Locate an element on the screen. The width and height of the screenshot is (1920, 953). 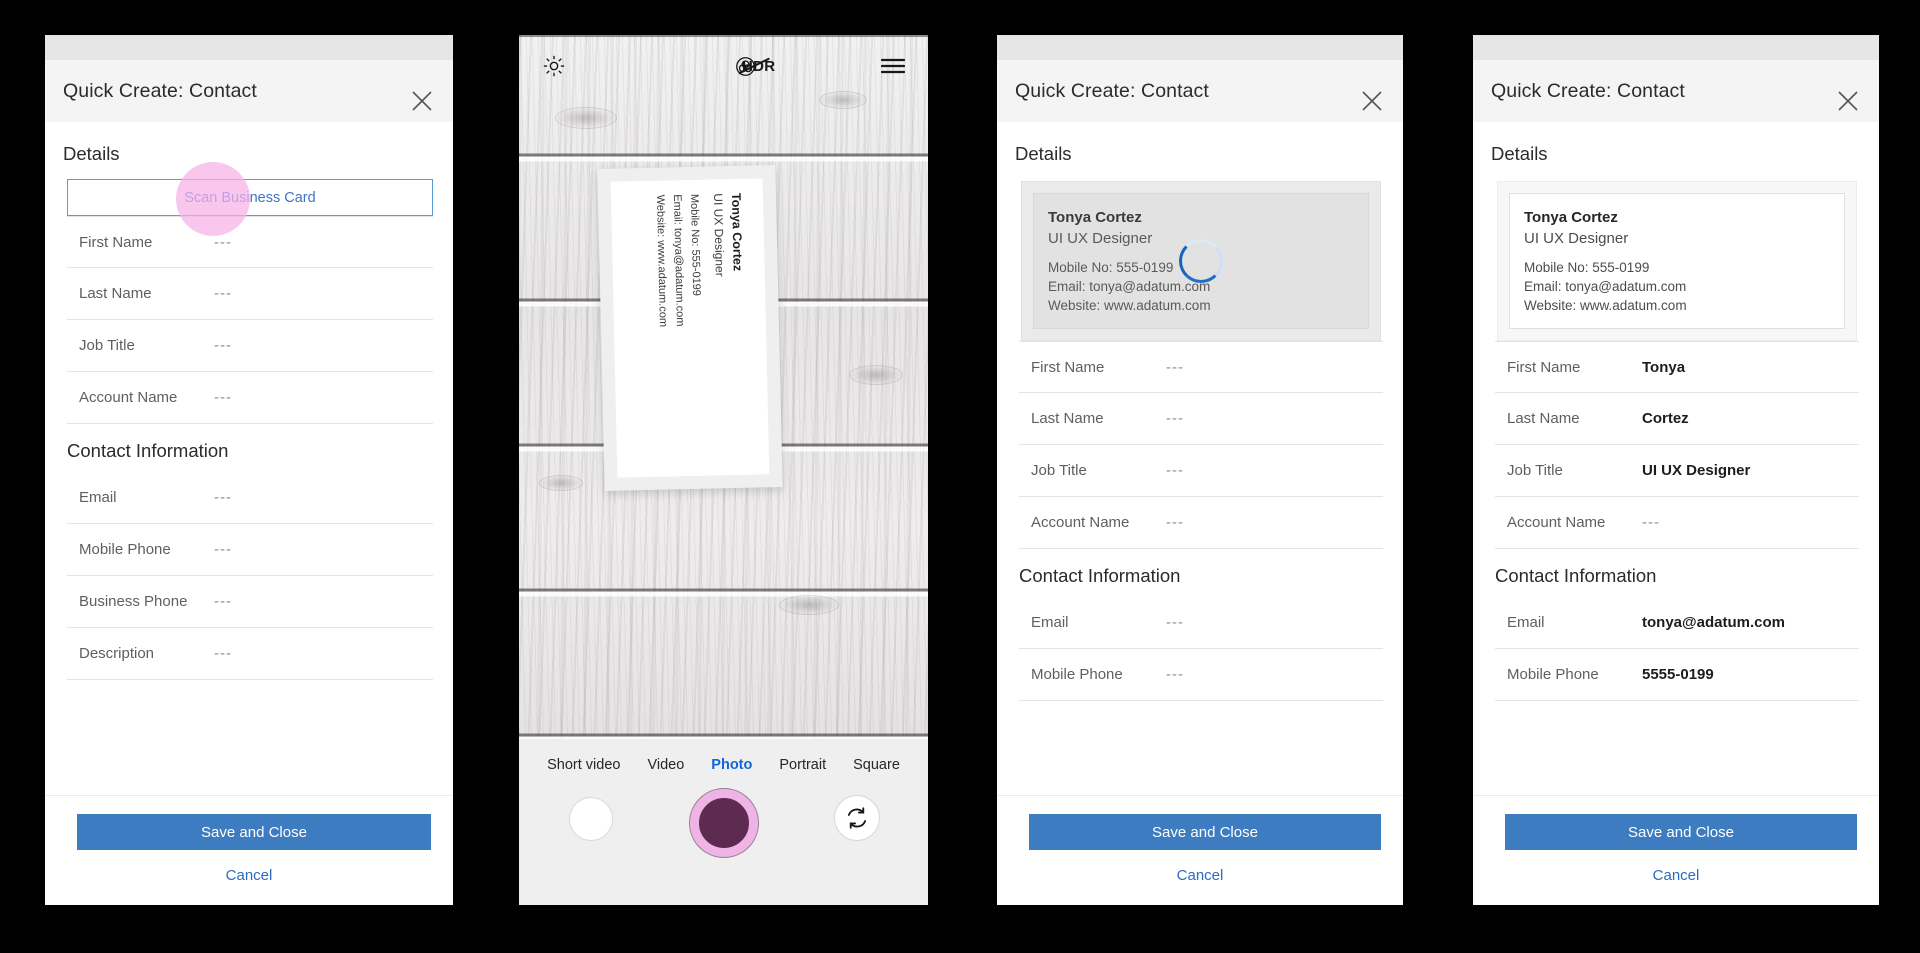
shutter-button is located at coordinates (723, 823).